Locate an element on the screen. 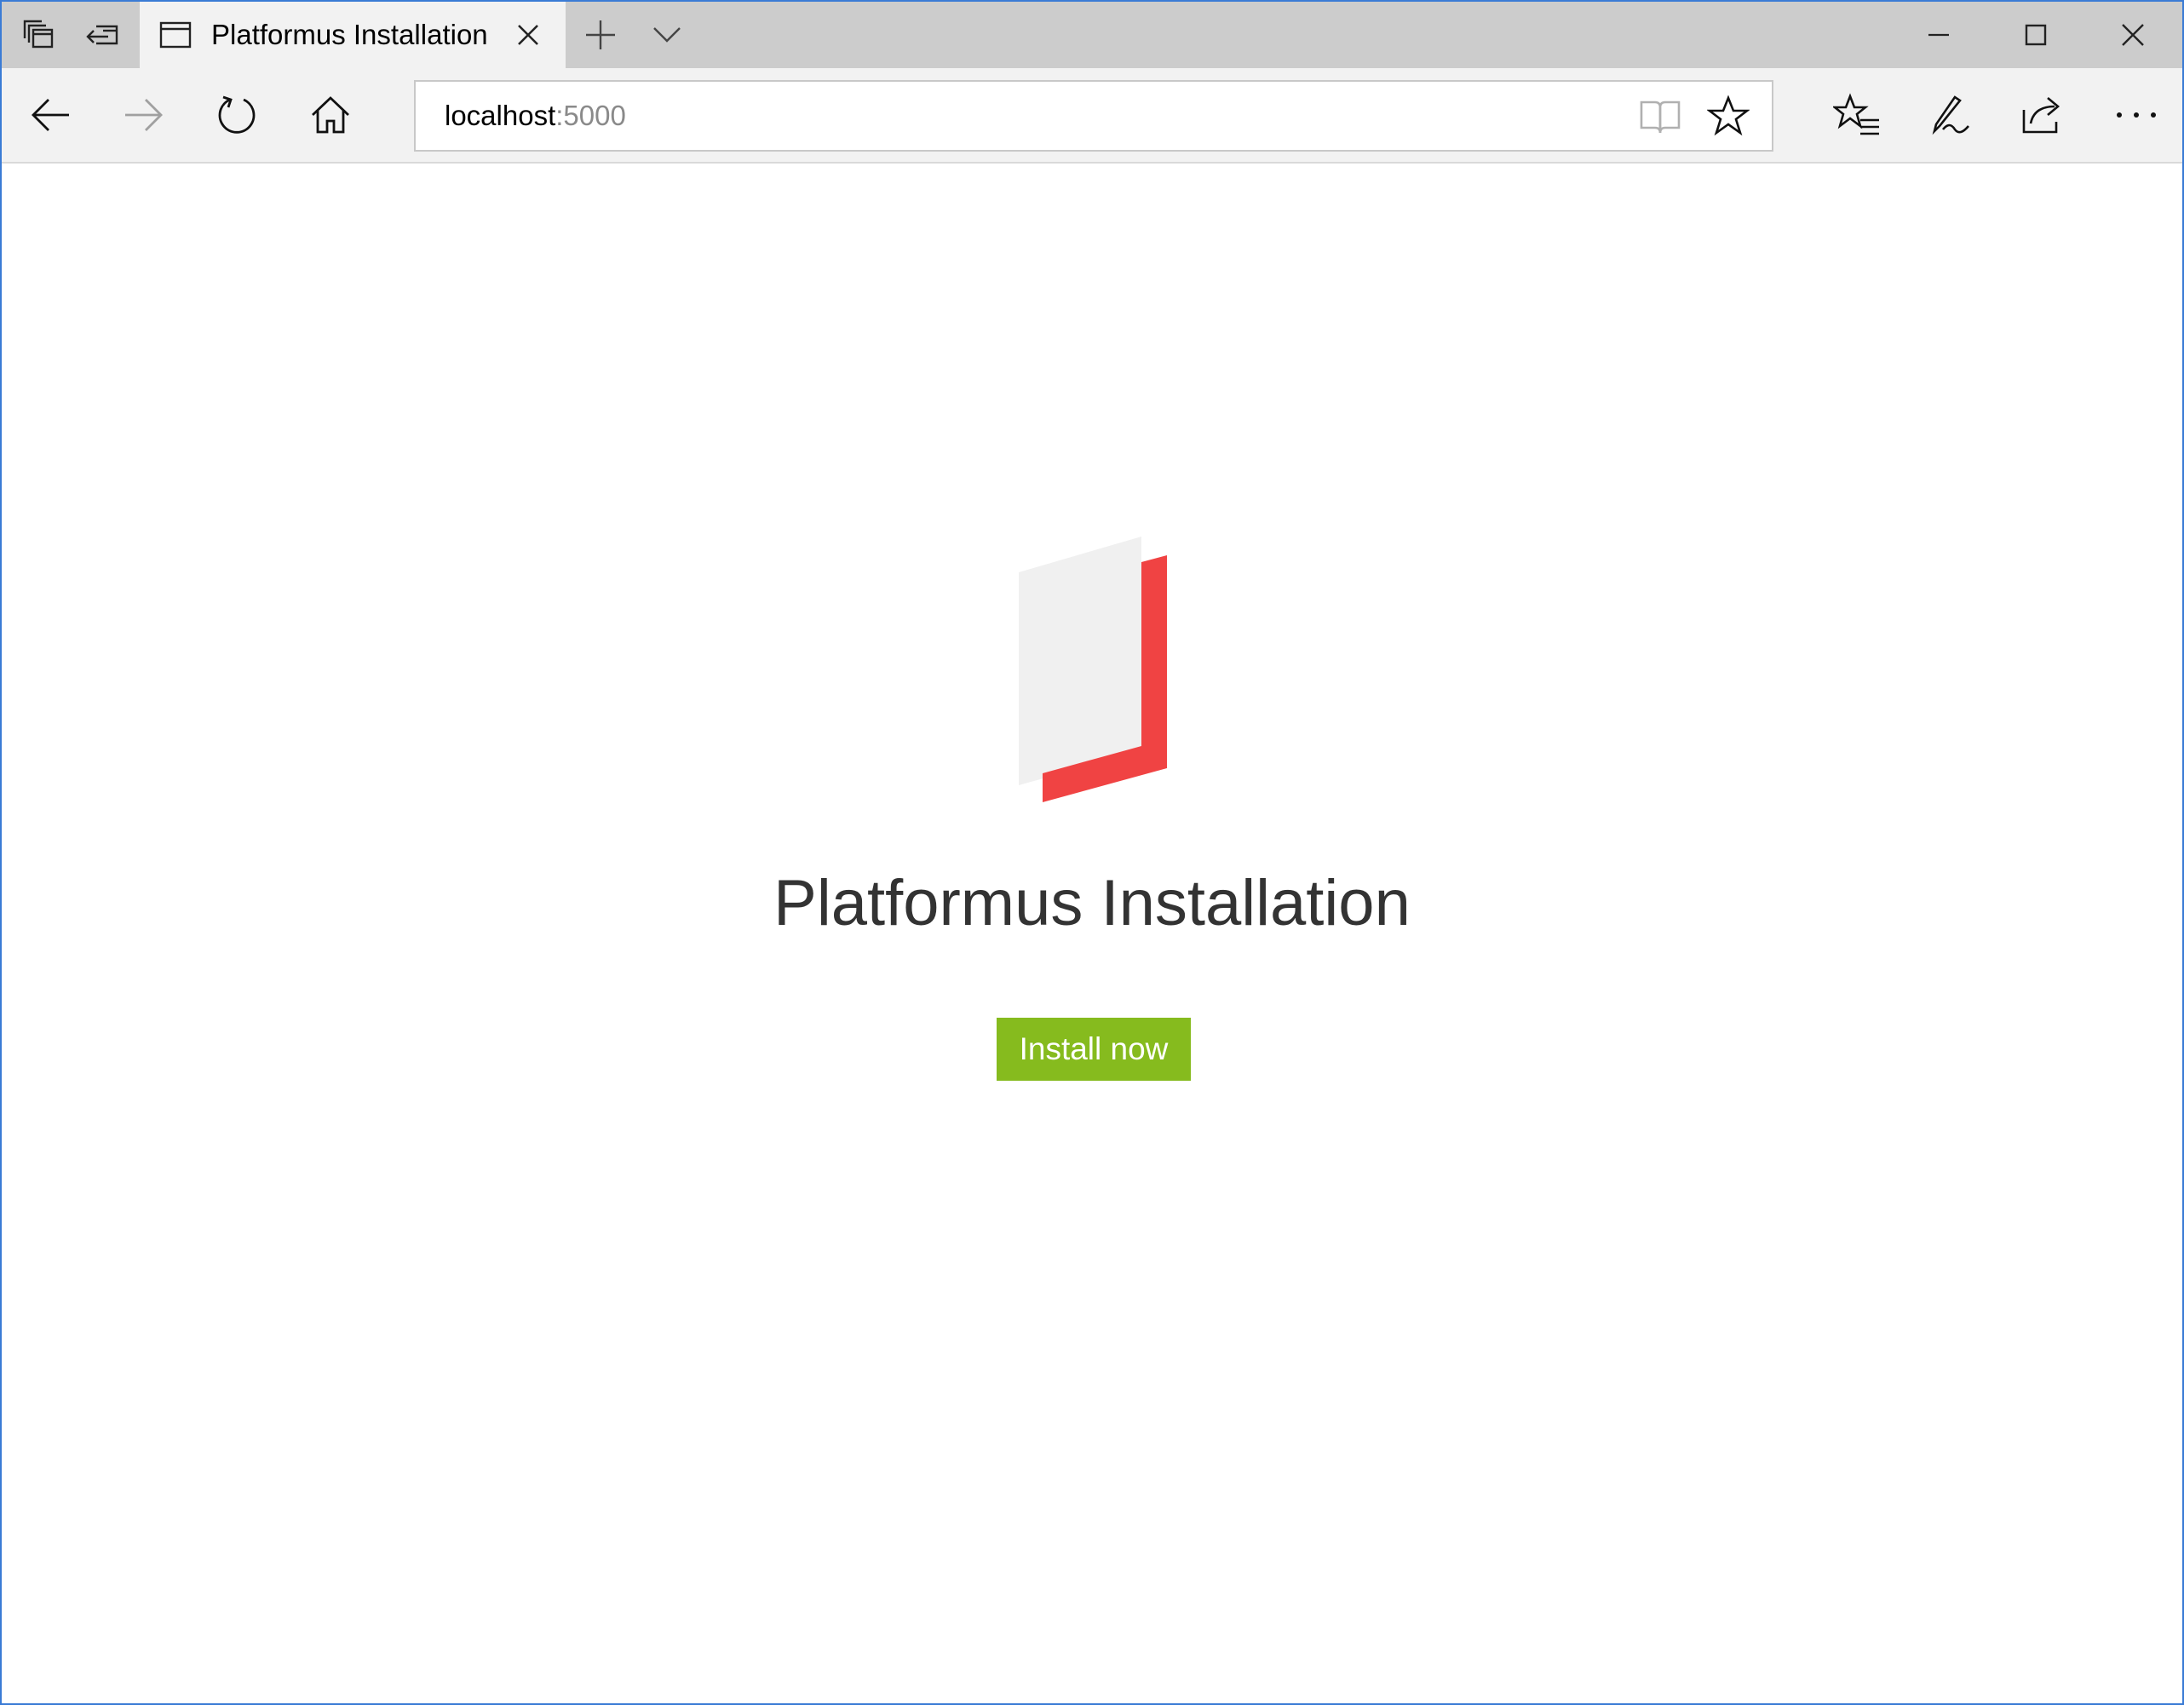  set-tabs-aside-button is located at coordinates (103, 35).